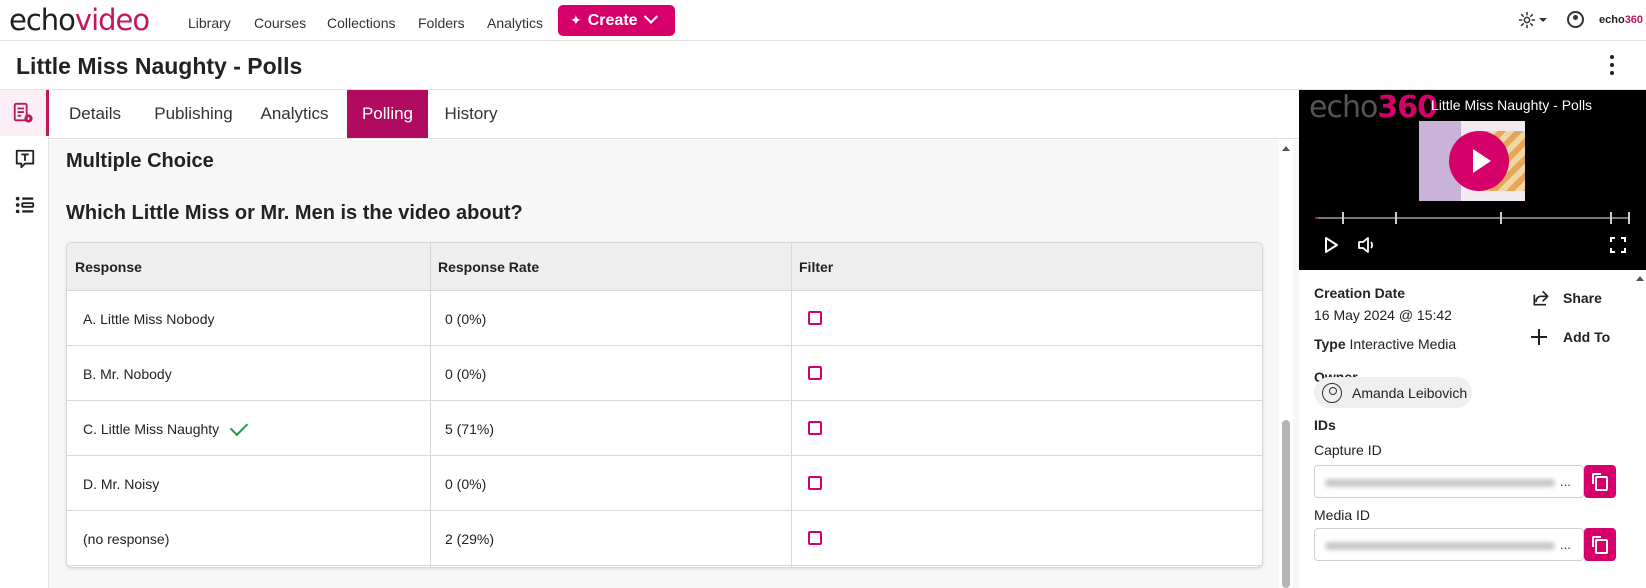 This screenshot has width=1646, height=588. I want to click on tab-details: Details, so click(95, 114).